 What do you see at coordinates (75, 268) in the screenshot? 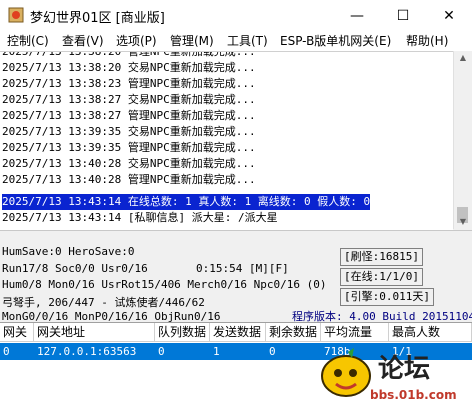
I see `run-status: Run17/8 Soc0/0 Usr0/16` at bounding box center [75, 268].